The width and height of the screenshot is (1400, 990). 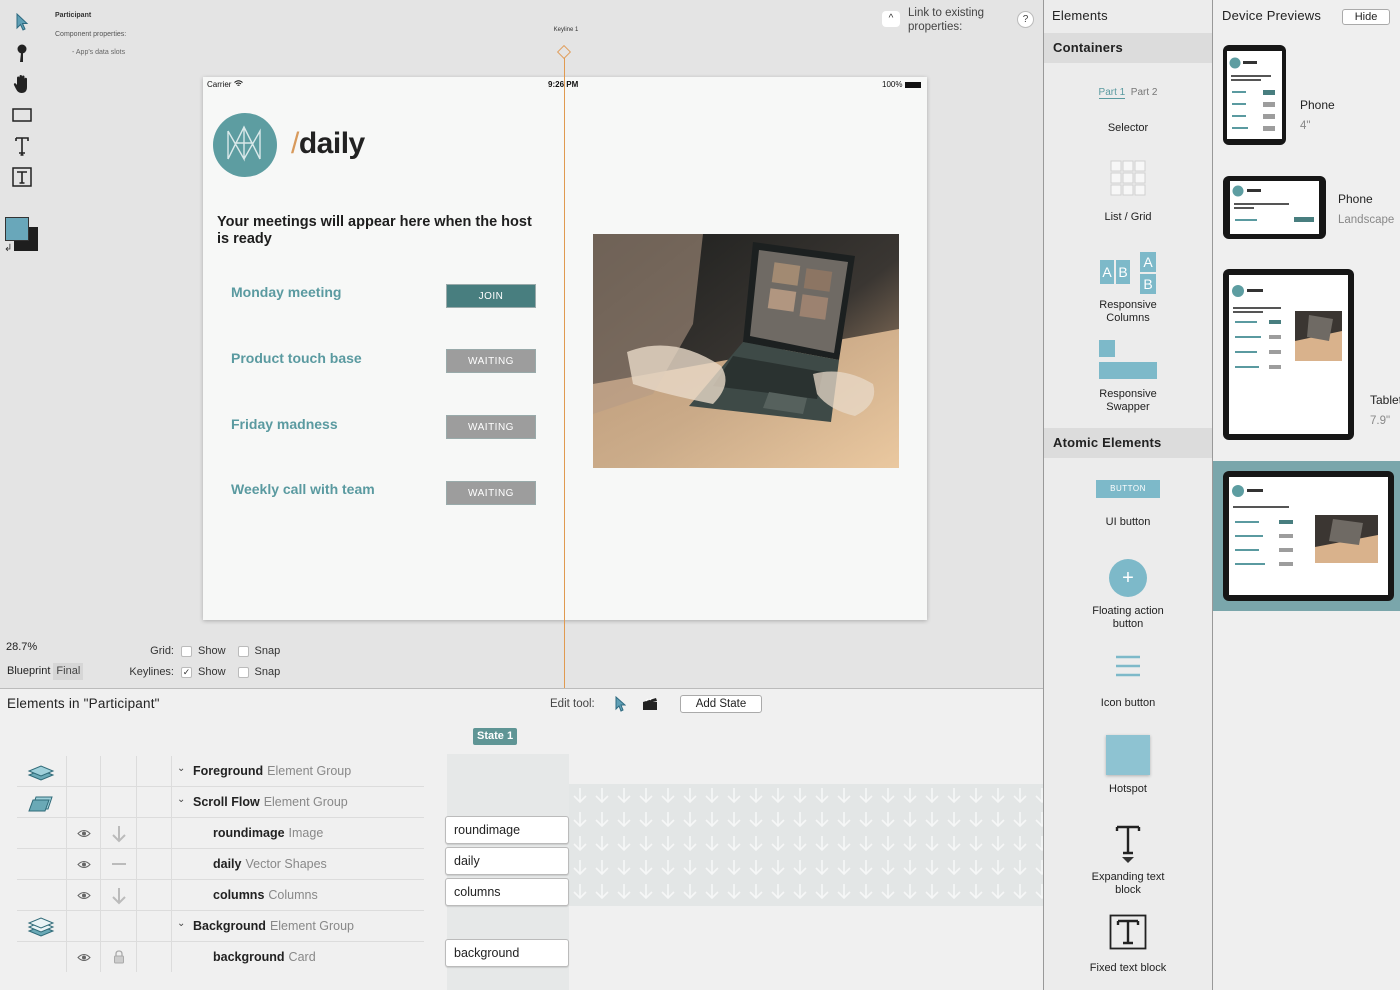 I want to click on hand-tool-icon, so click(x=22, y=84).